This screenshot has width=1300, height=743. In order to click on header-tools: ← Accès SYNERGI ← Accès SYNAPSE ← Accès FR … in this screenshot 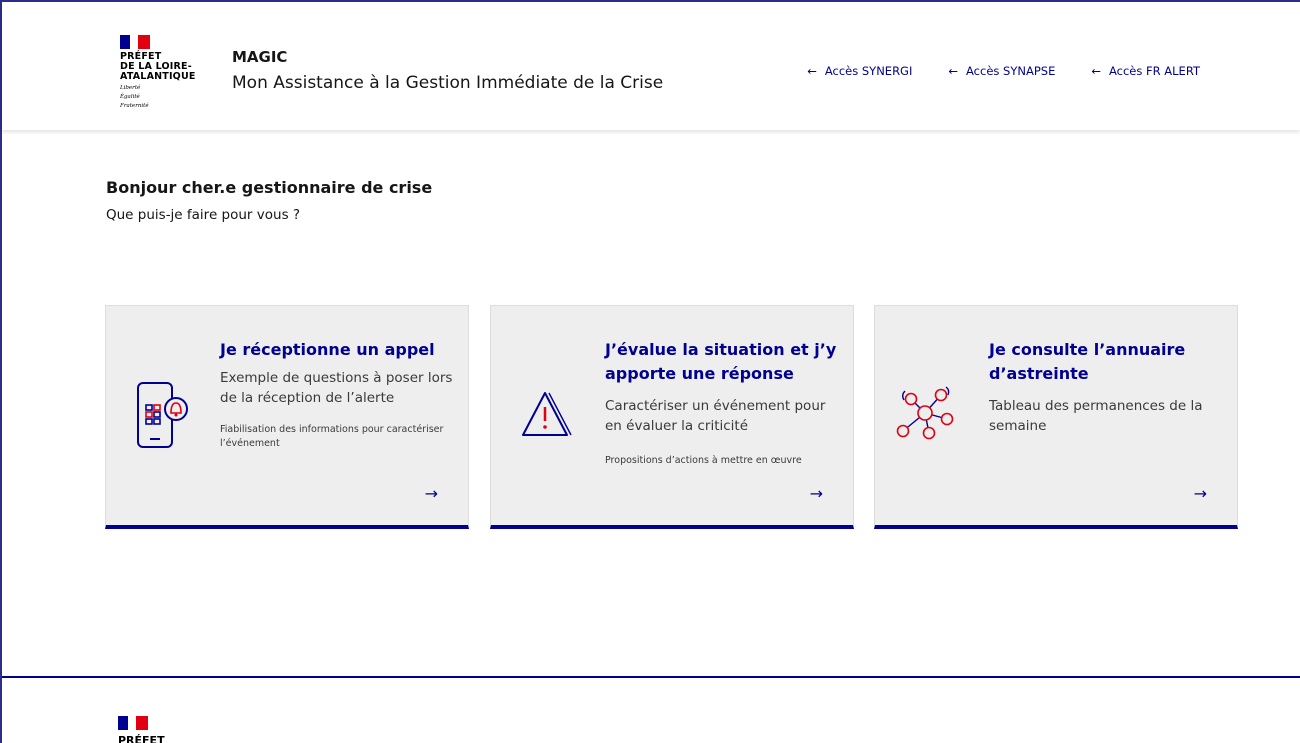, I will do `click(1003, 71)`.